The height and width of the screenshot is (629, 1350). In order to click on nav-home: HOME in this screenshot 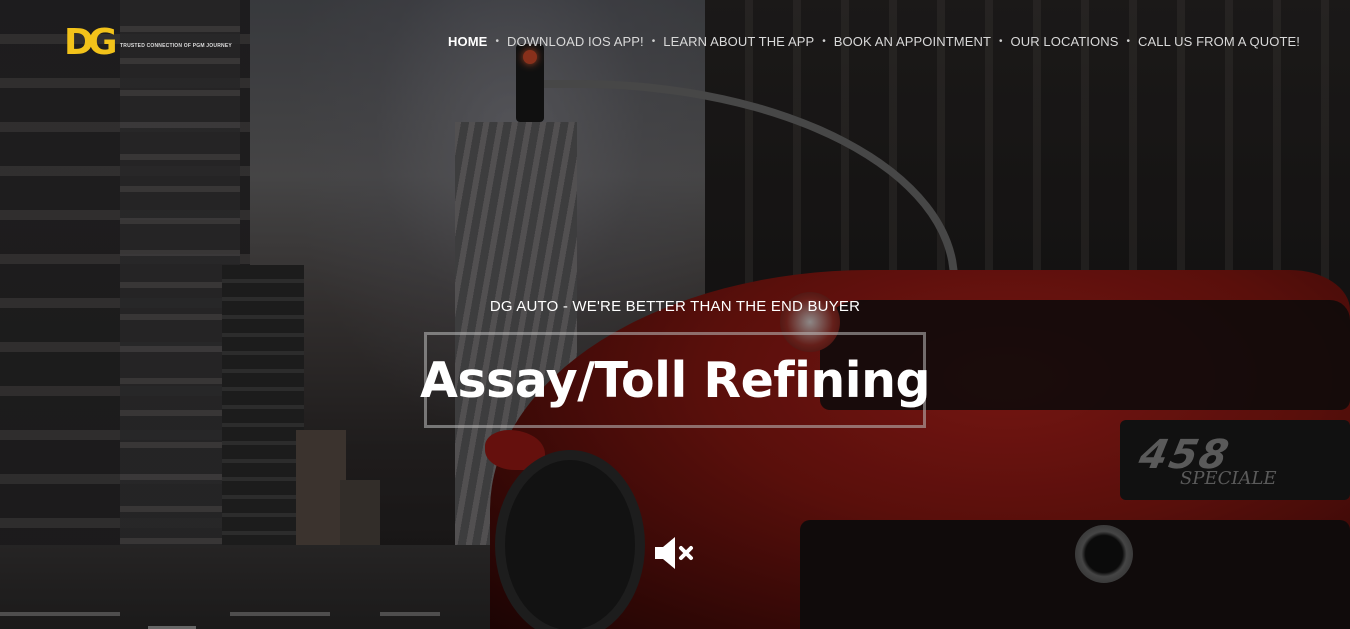, I will do `click(467, 41)`.